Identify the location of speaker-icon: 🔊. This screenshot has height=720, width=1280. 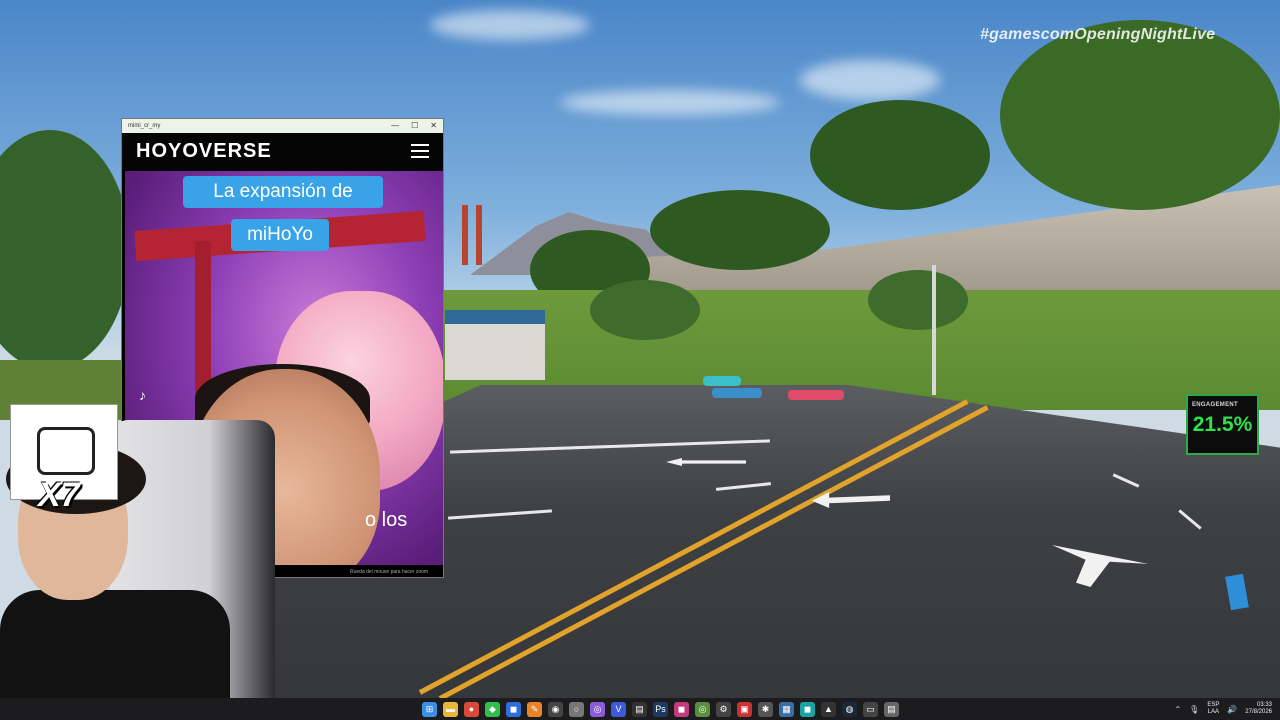
(1232, 709).